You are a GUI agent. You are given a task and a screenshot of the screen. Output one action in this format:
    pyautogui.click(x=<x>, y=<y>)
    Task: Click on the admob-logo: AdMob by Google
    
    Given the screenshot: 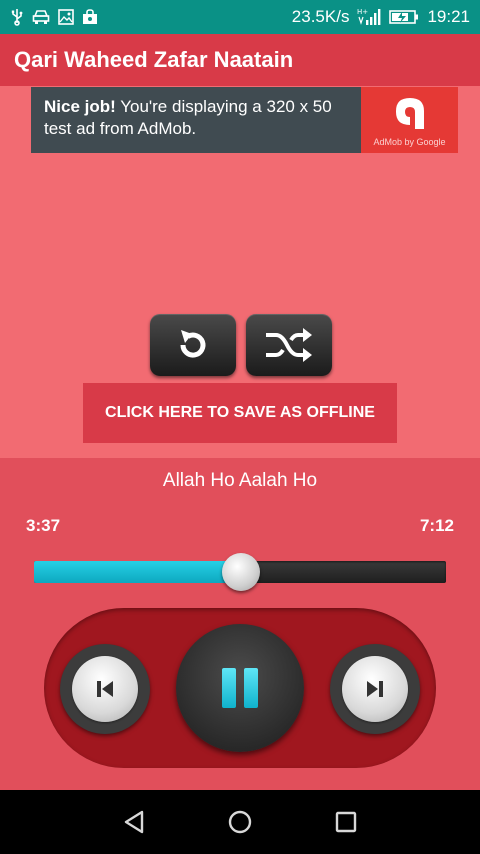 What is the action you would take?
    pyautogui.click(x=409, y=120)
    